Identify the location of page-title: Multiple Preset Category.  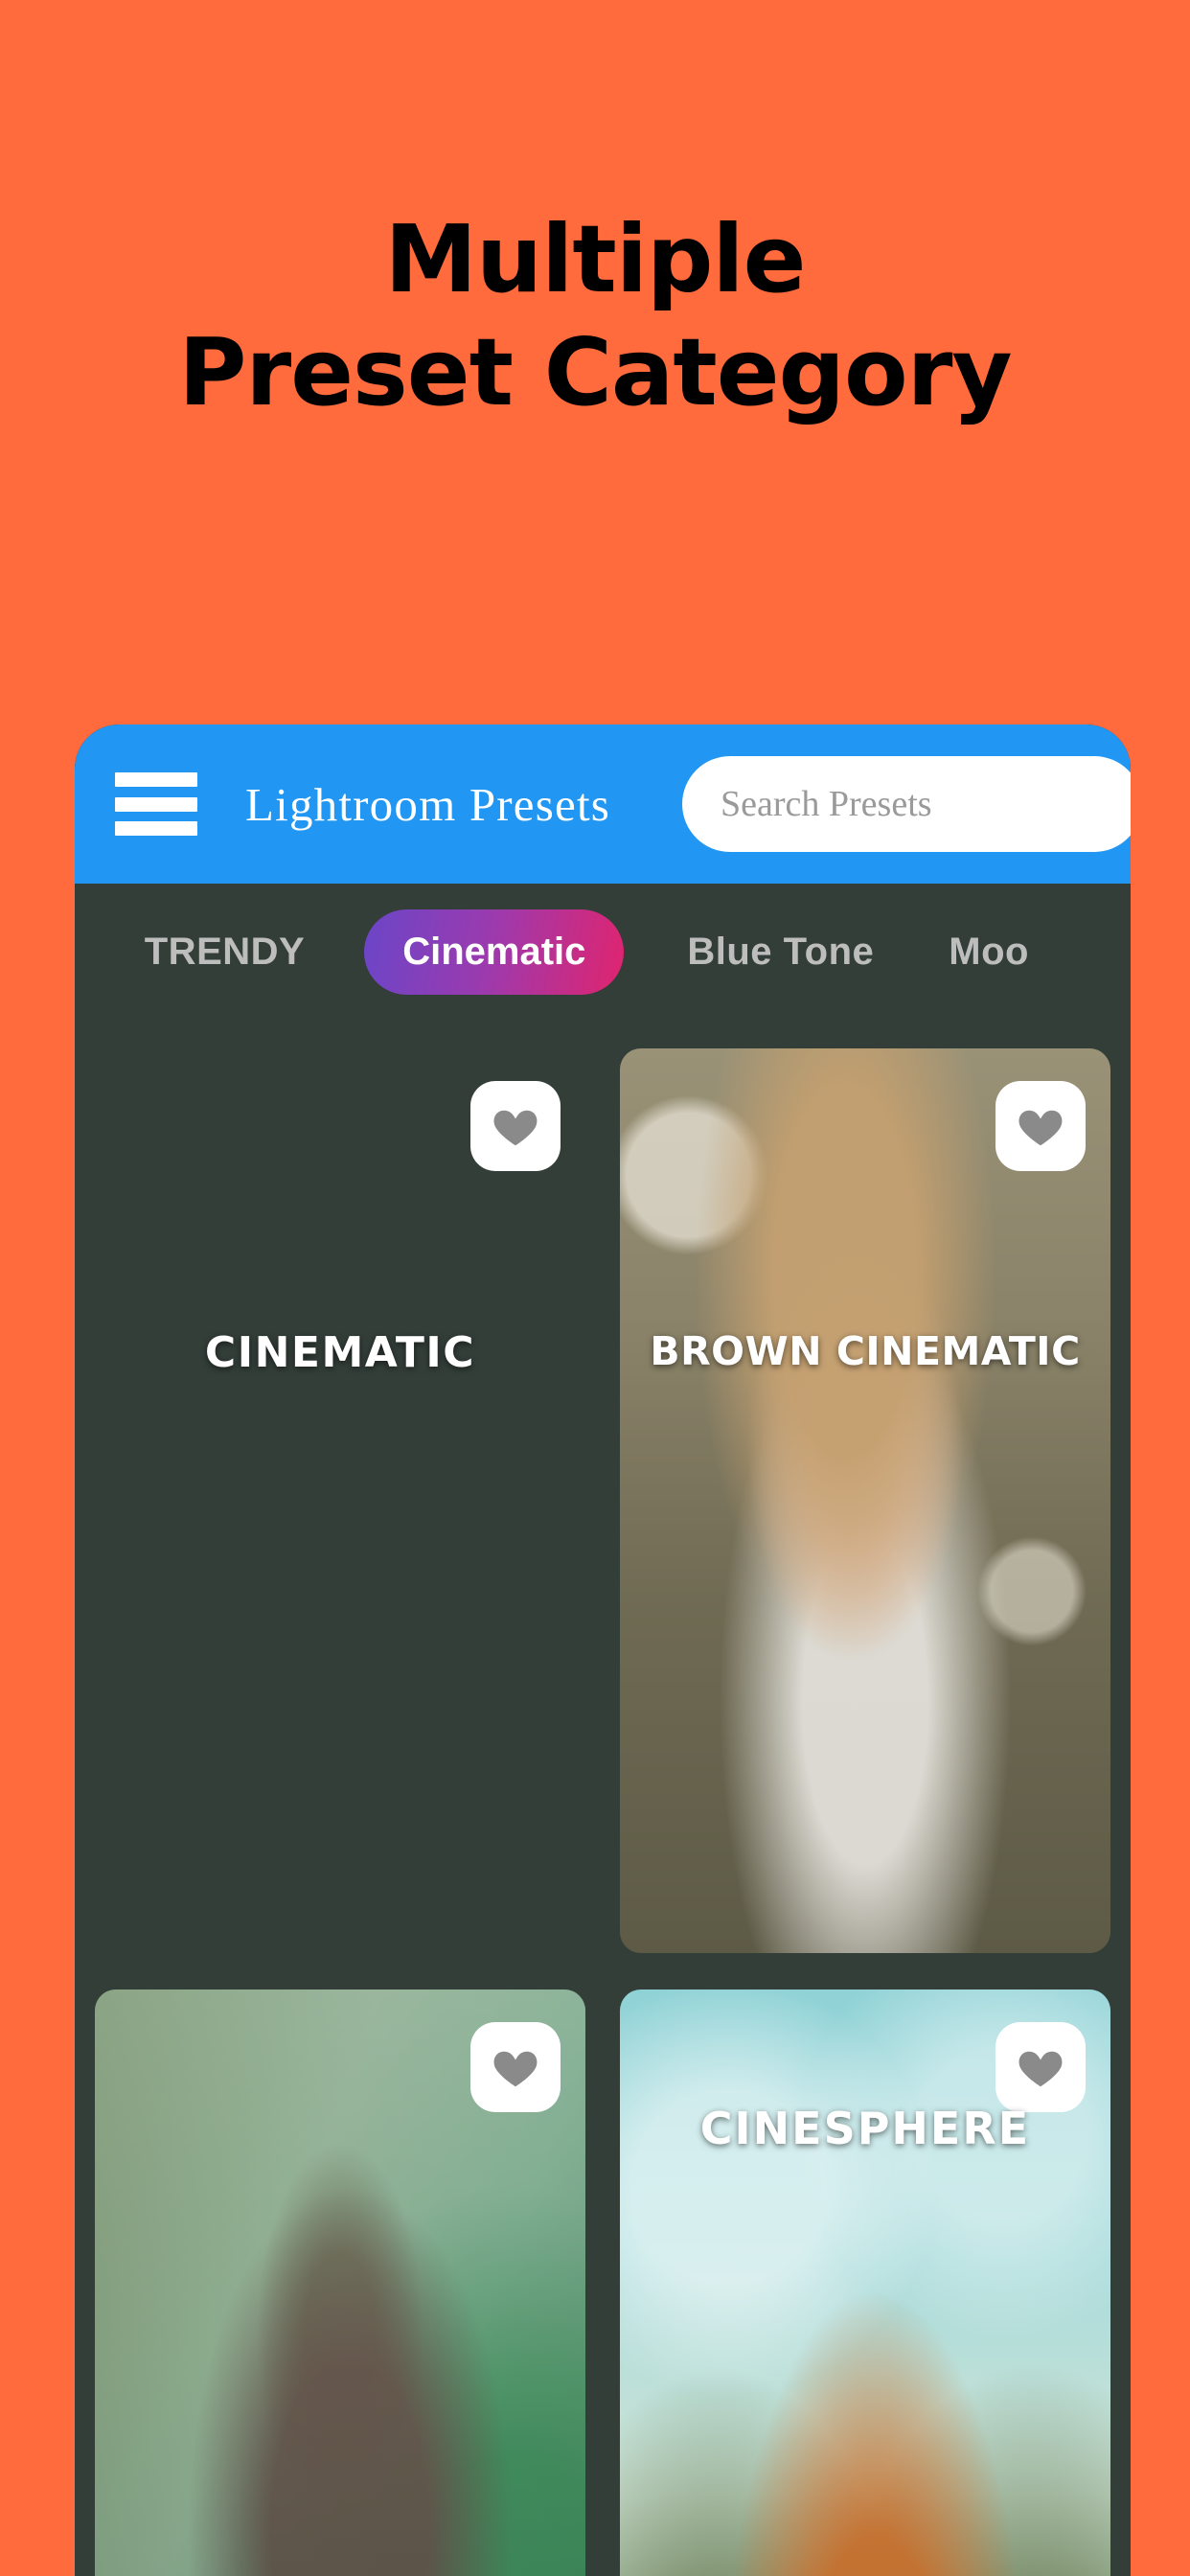
(595, 316).